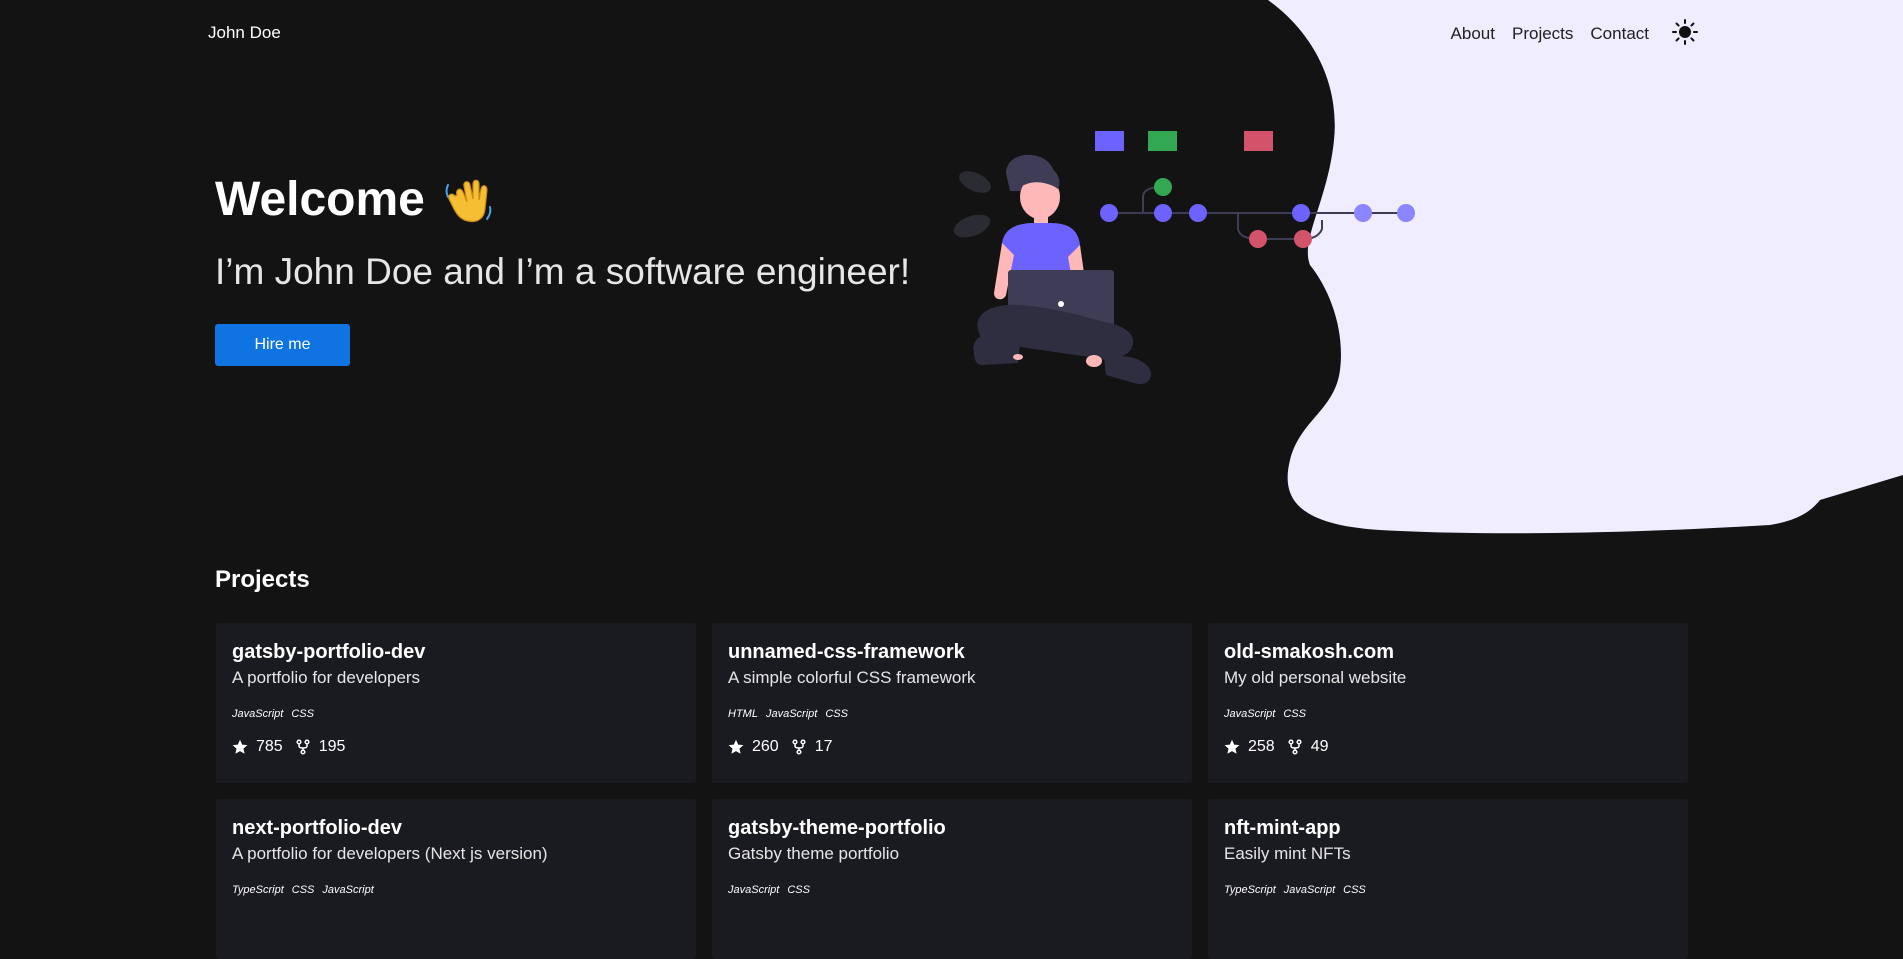 The height and width of the screenshot is (959, 1903). I want to click on hero-title: Welcome, so click(320, 199).